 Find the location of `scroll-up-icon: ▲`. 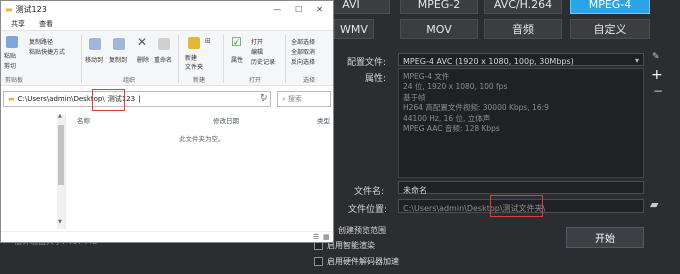

scroll-up-icon: ▲ is located at coordinates (60, 116).